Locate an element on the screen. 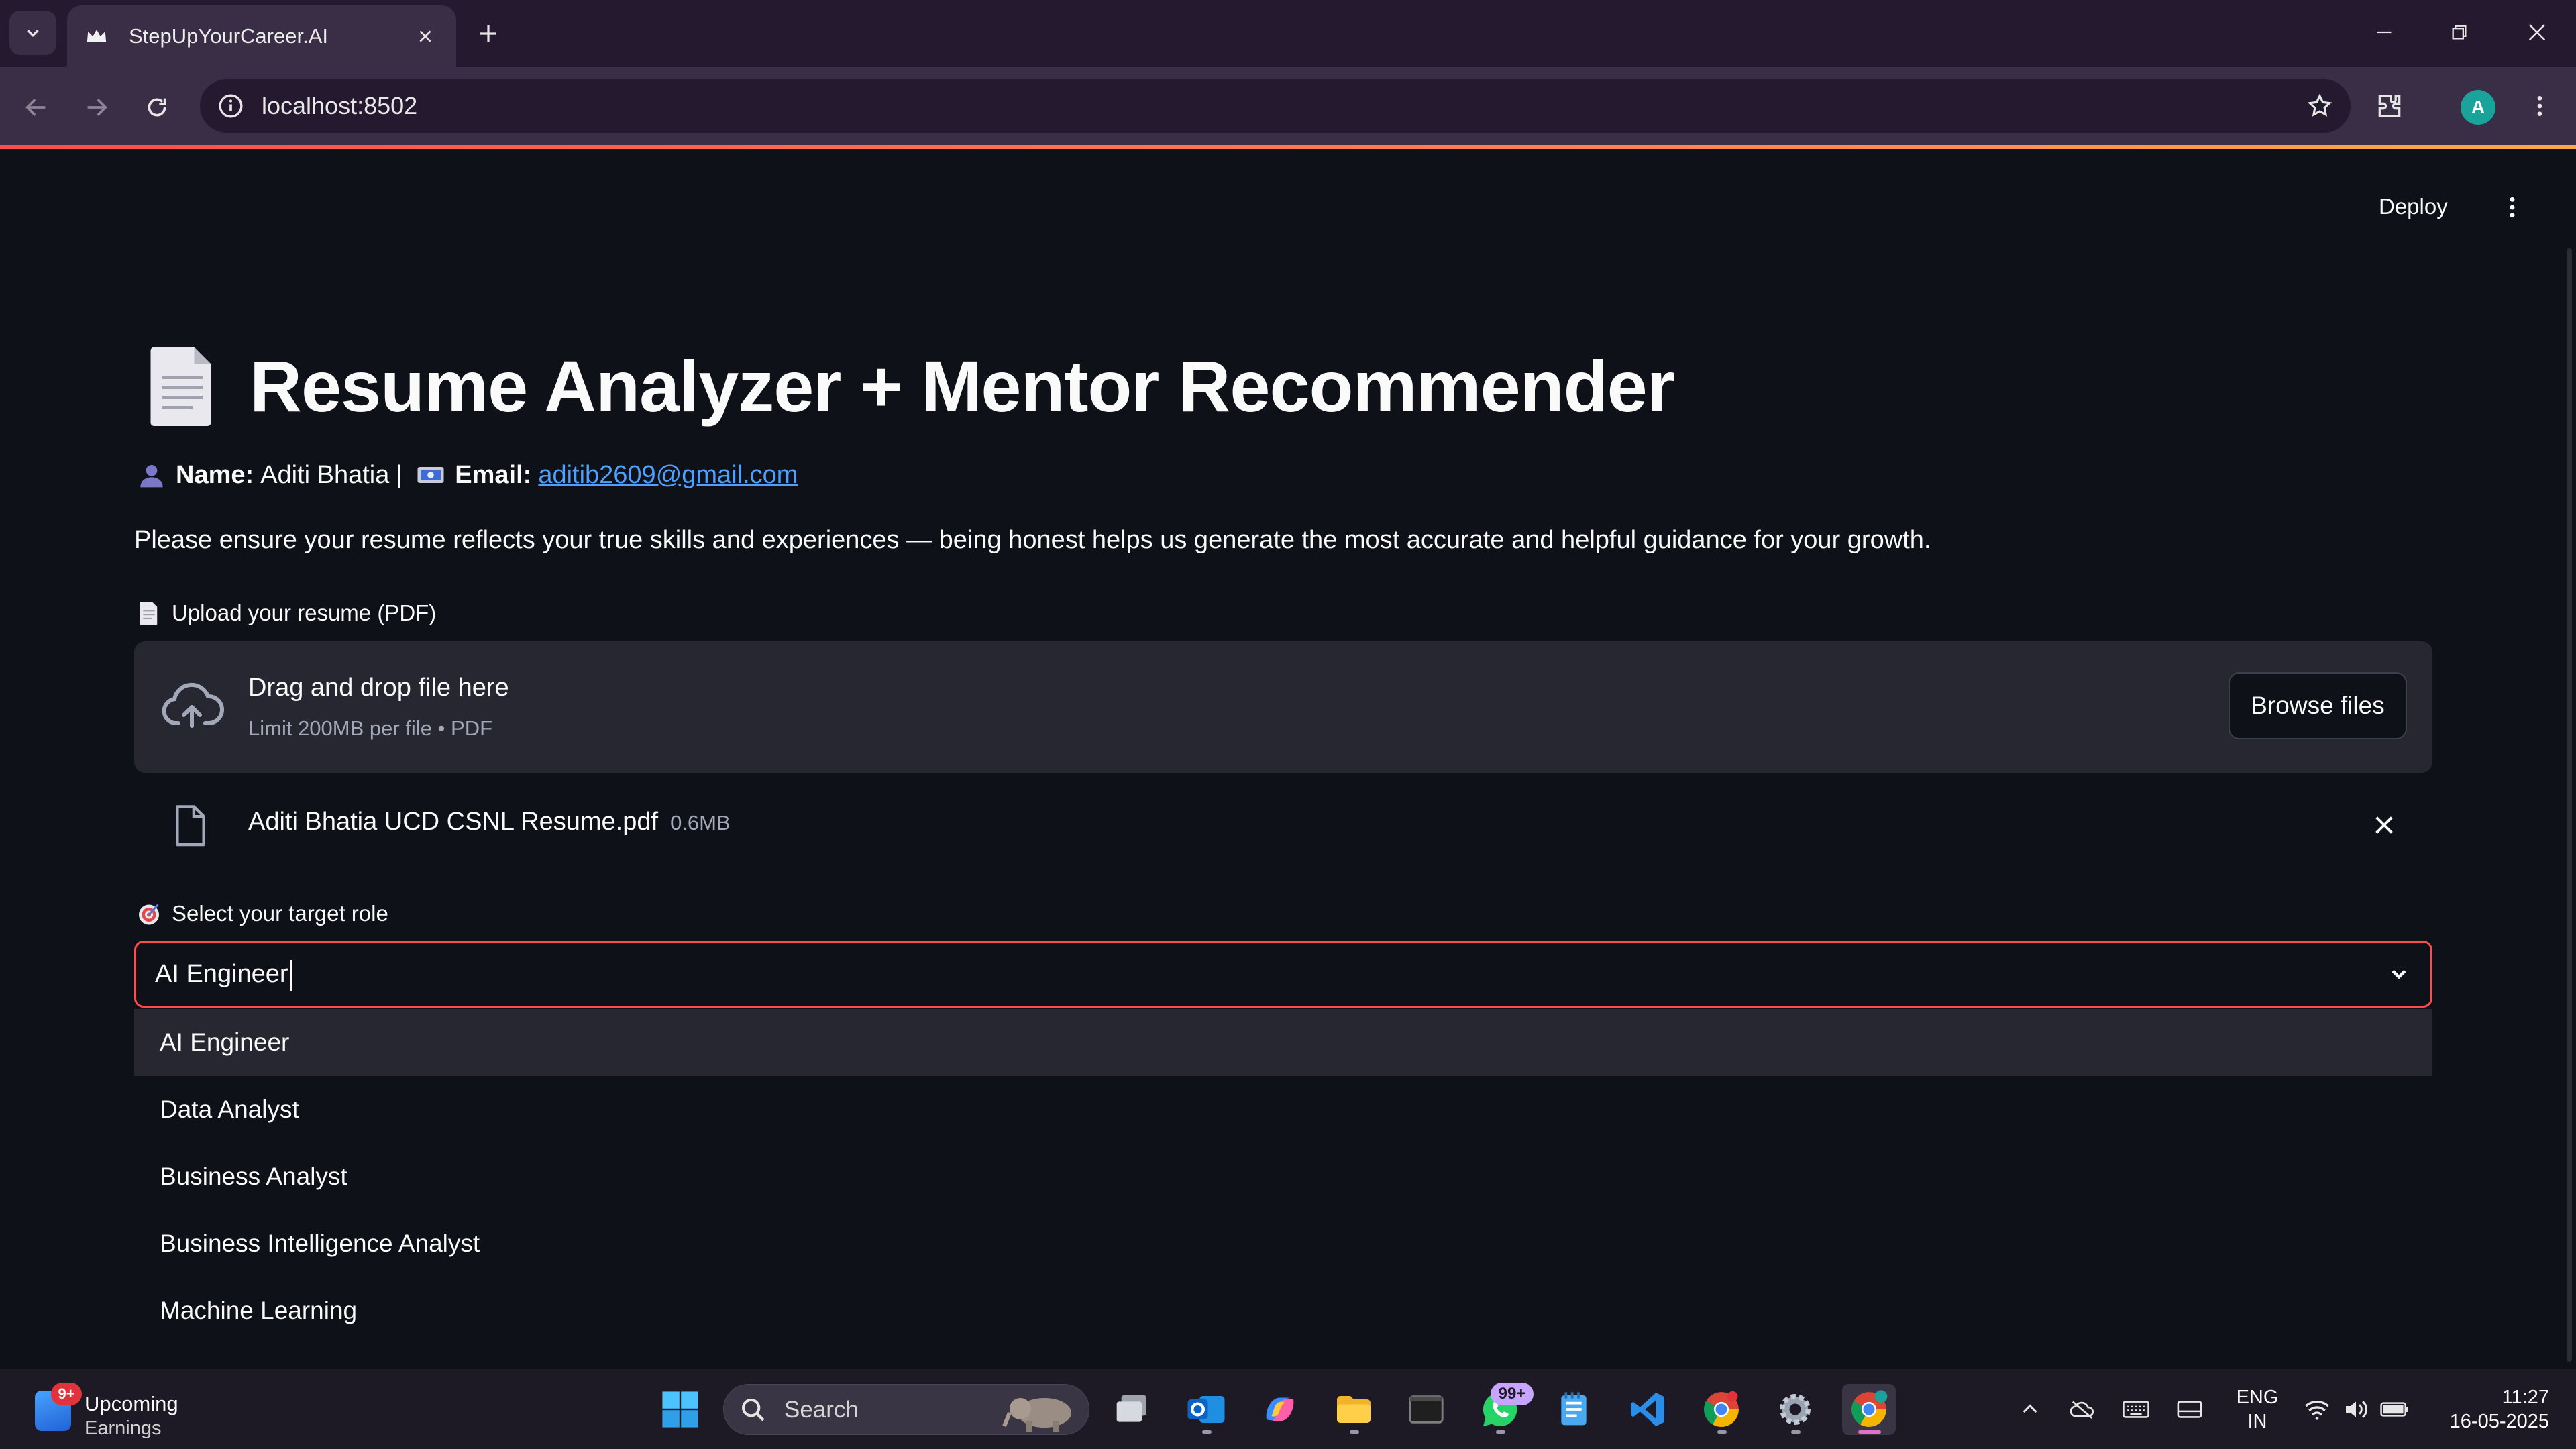  browser-tab: StepUpYourCareer.AI is located at coordinates (261, 36).